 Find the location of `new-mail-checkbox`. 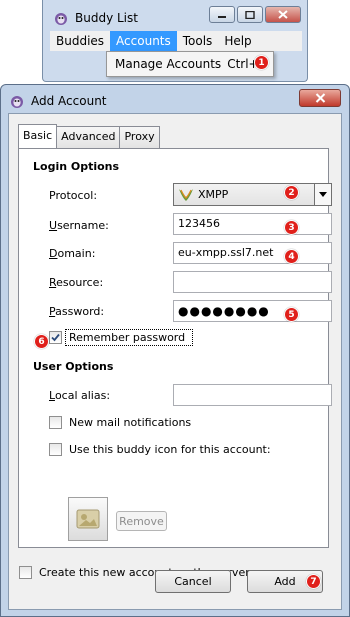

new-mail-checkbox is located at coordinates (55, 422).